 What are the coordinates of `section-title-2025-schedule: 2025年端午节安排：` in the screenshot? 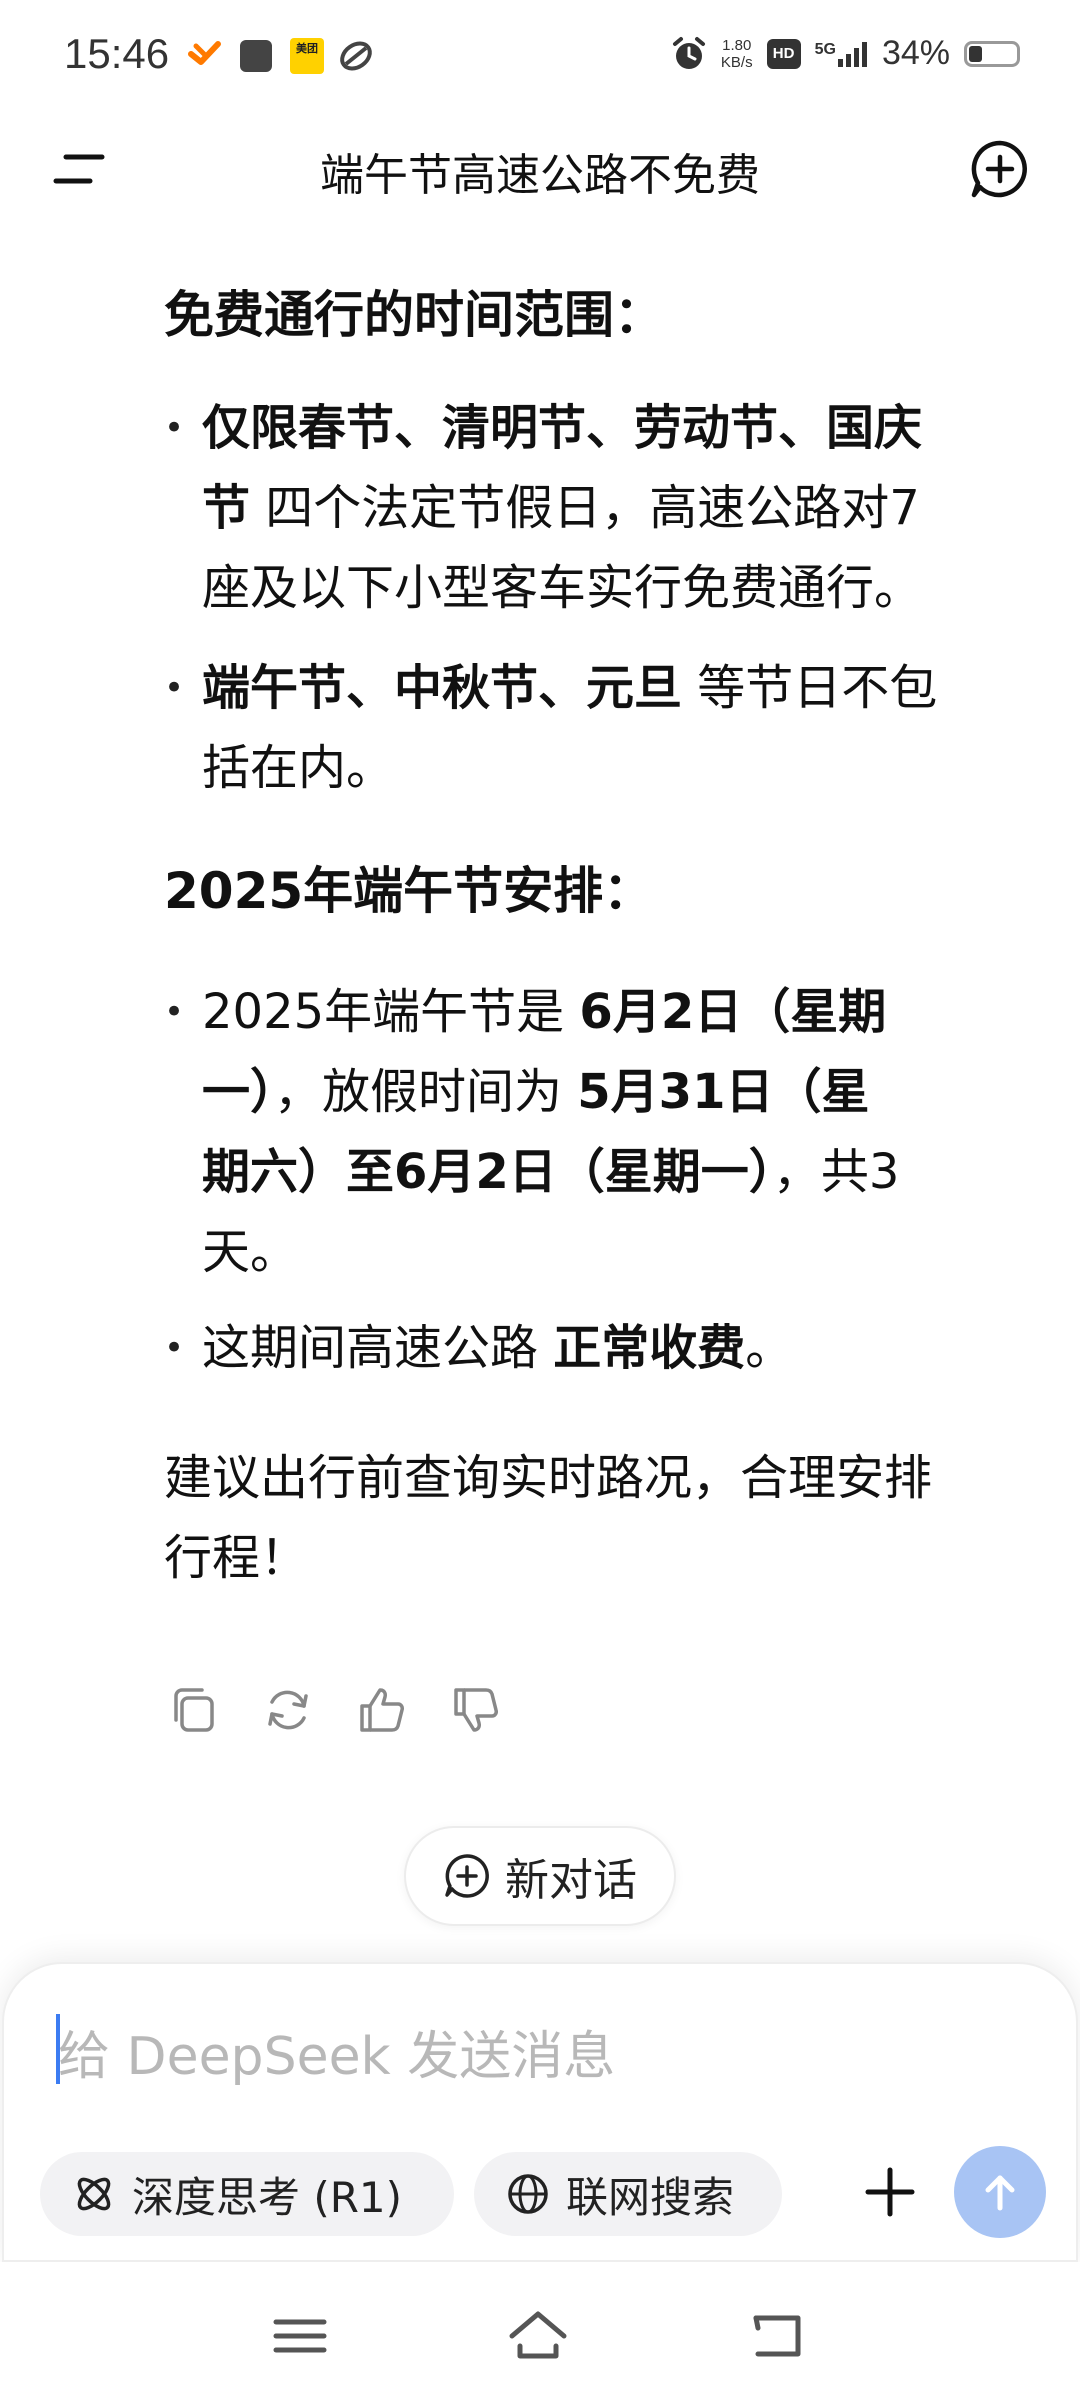 It's located at (409, 891).